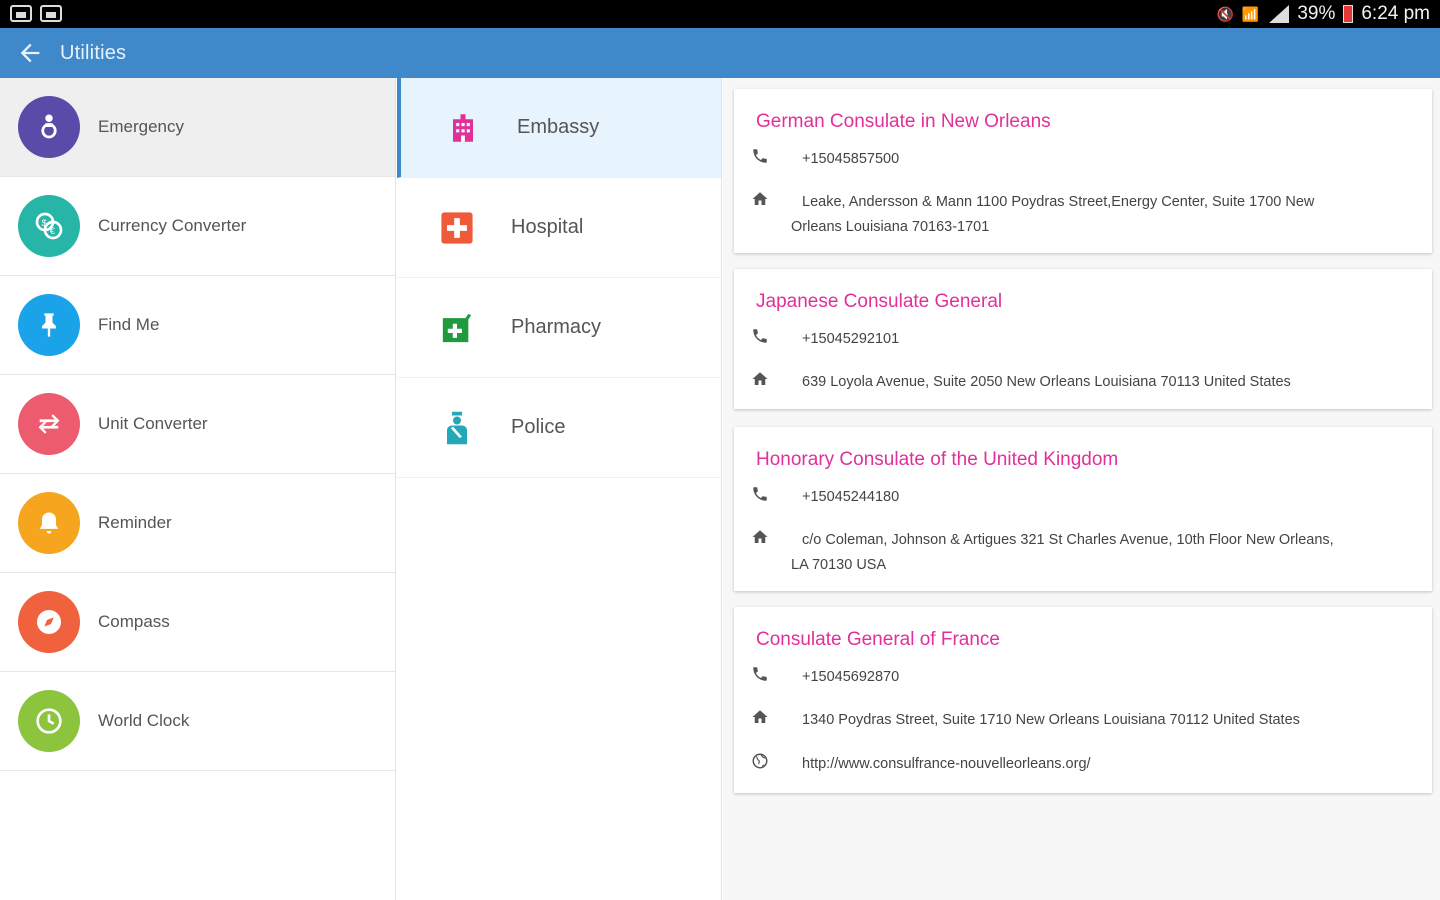 This screenshot has height=900, width=1440. I want to click on bell-icon, so click(49, 523).